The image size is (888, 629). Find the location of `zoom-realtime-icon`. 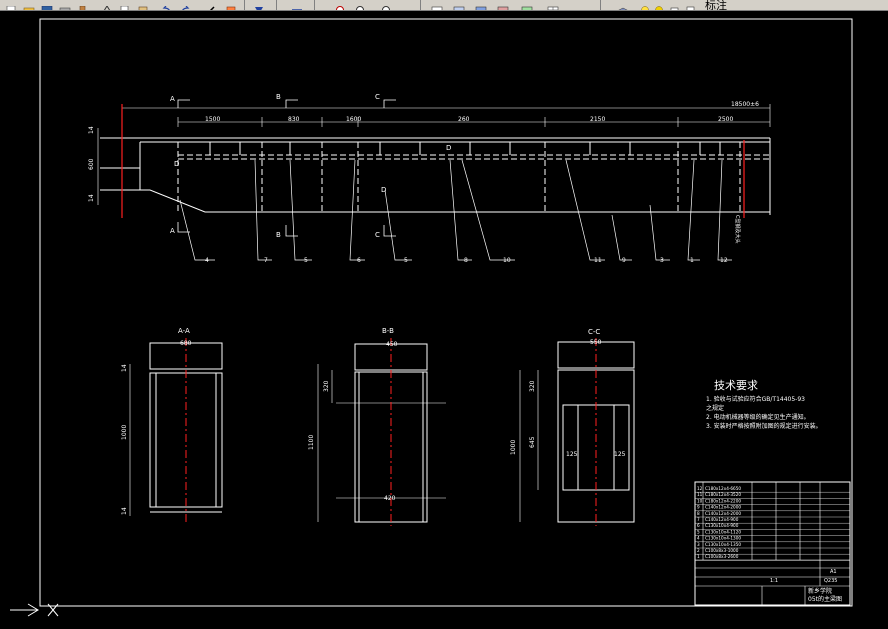

zoom-realtime-icon is located at coordinates (341, 5).